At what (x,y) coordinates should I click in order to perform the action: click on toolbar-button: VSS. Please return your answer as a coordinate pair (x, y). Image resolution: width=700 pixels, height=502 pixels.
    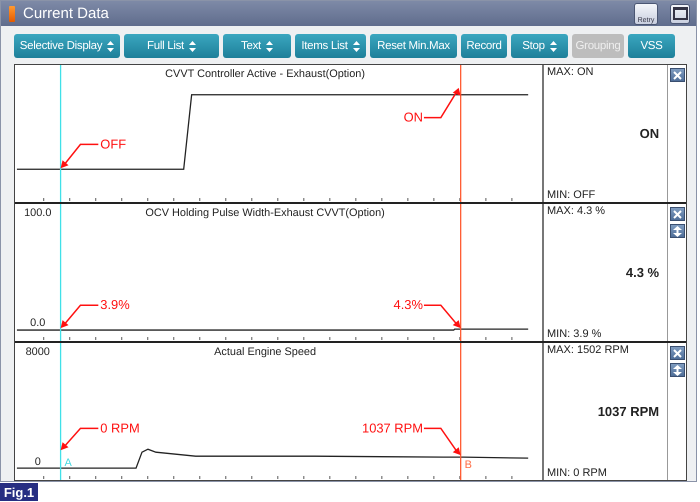
    Looking at the image, I should click on (651, 46).